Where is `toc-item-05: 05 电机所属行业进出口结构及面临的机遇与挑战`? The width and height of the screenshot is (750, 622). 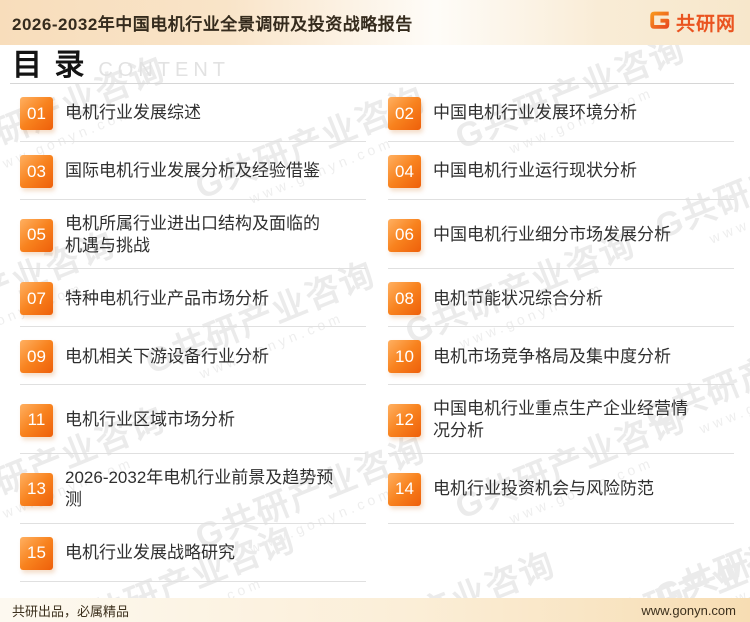
toc-item-05: 05 电机所属行业进出口结构及面临的机遇与挑战 is located at coordinates (193, 235).